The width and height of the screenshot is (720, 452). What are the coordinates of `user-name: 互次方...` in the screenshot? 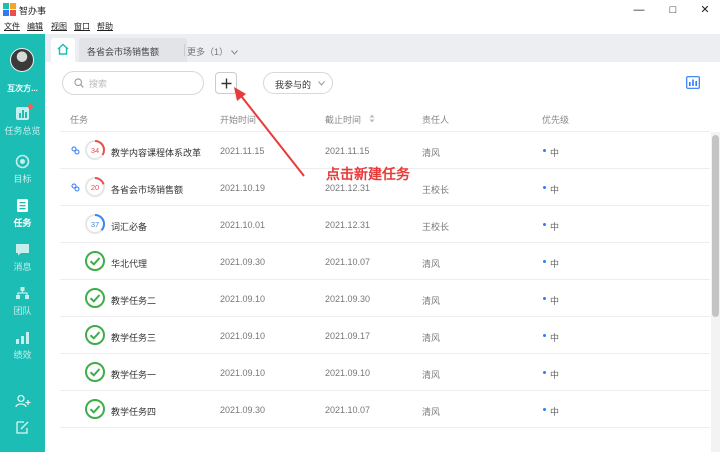 It's located at (22, 88).